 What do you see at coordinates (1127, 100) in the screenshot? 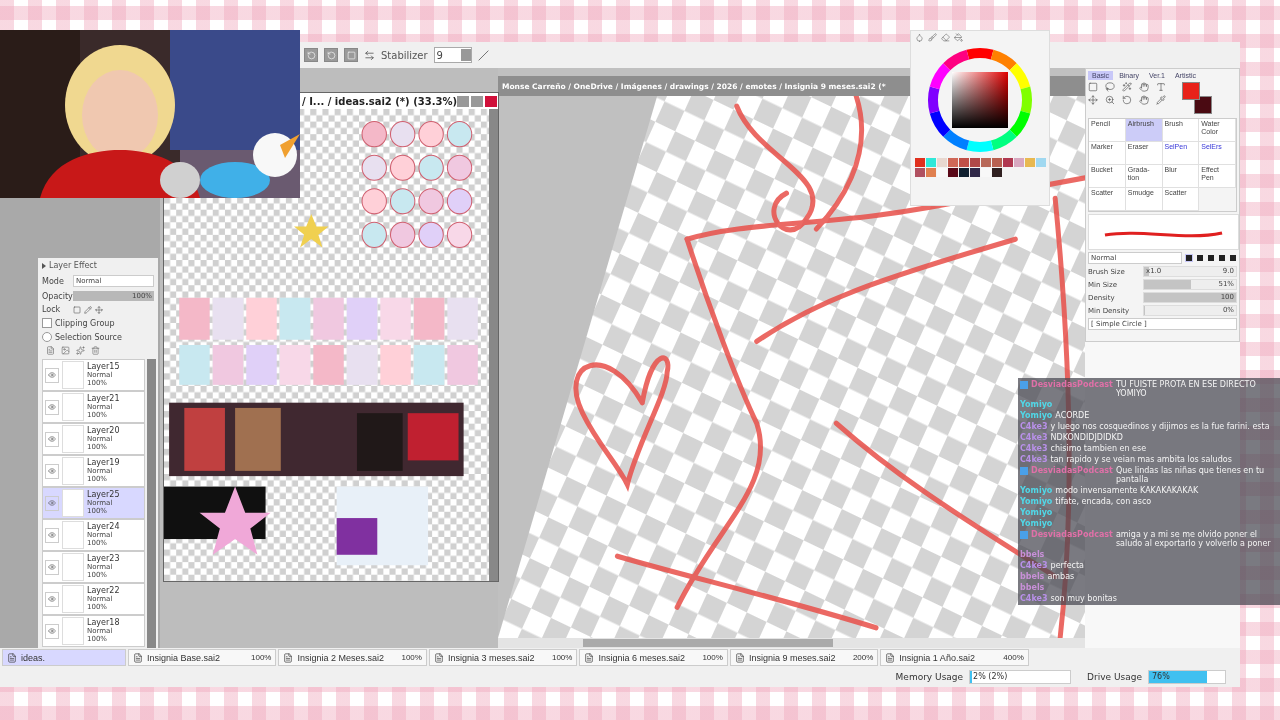
I see `rotate-icon` at bounding box center [1127, 100].